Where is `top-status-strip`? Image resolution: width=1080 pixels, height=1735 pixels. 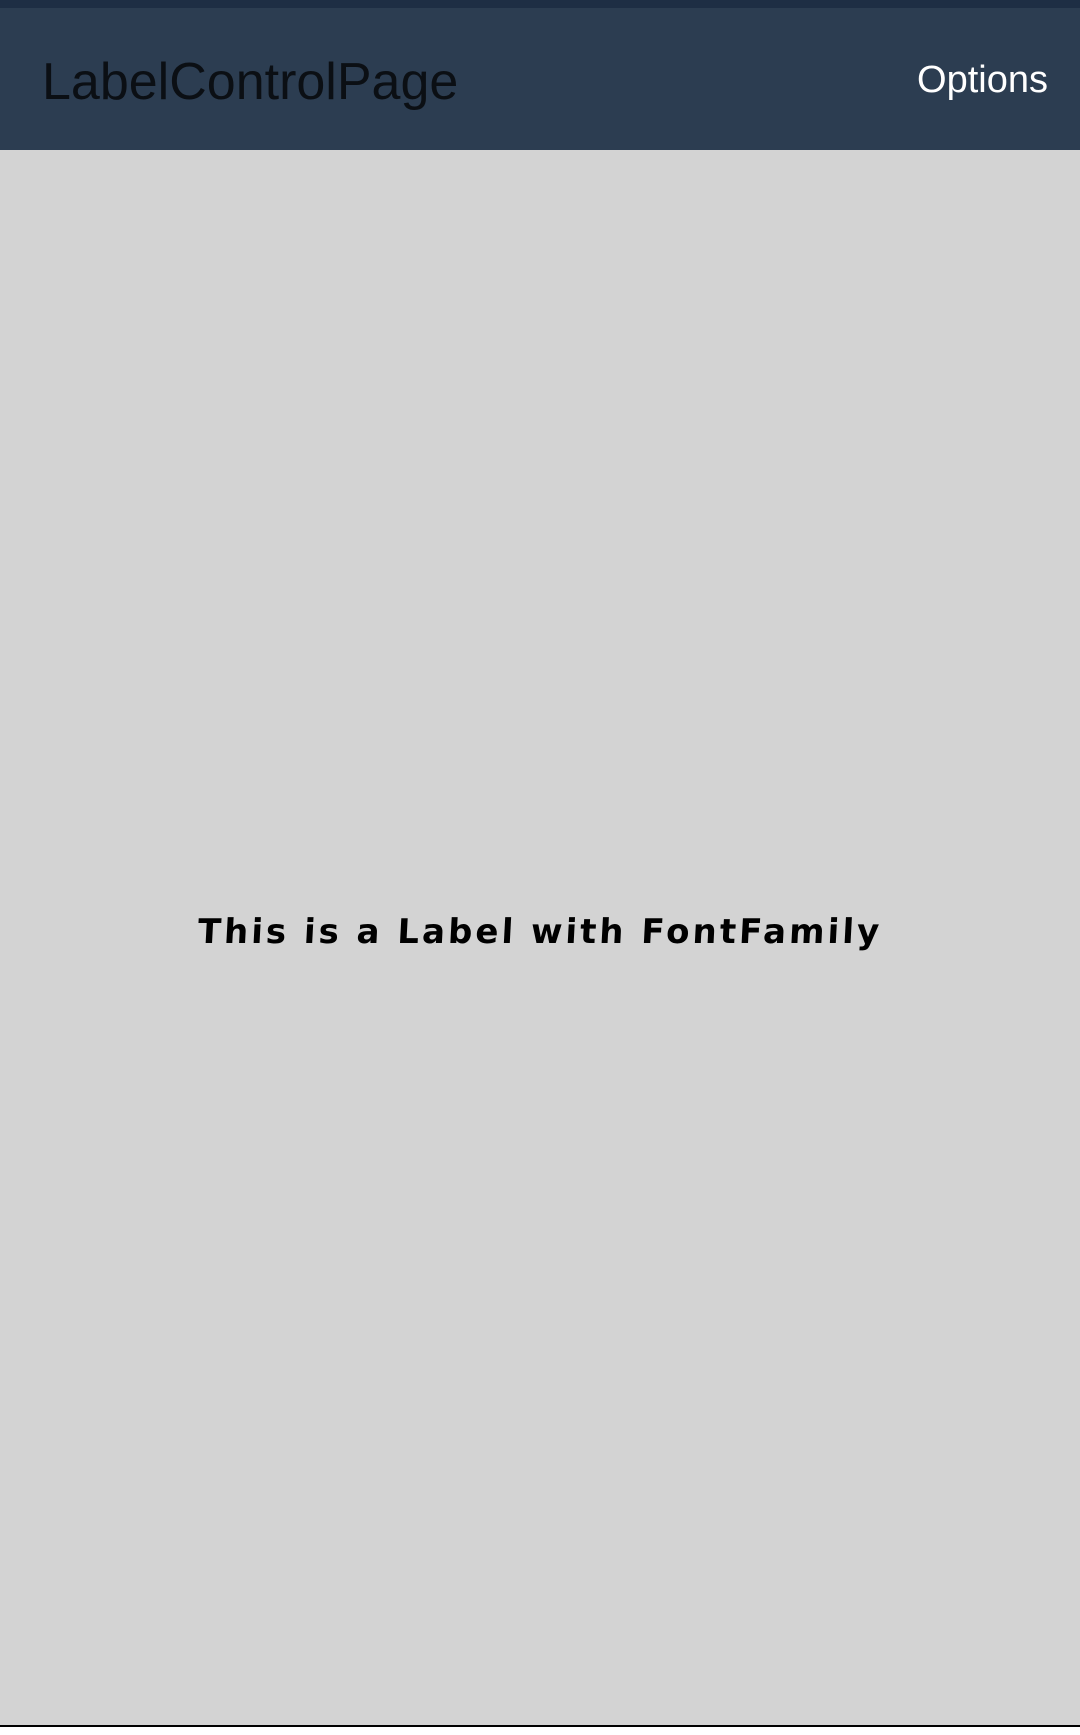
top-status-strip is located at coordinates (540, 6).